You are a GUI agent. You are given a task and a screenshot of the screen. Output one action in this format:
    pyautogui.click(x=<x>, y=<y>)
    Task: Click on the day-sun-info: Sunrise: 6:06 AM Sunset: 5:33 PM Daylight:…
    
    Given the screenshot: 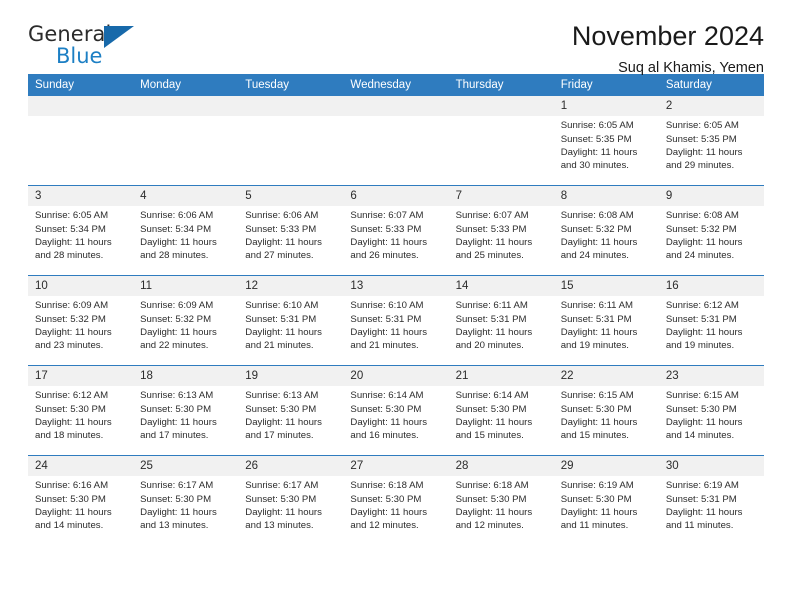 What is the action you would take?
    pyautogui.click(x=290, y=234)
    